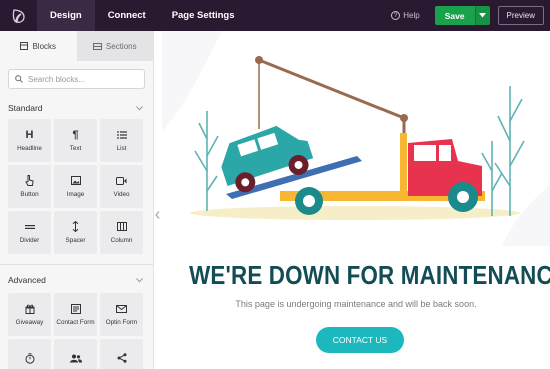  Describe the element at coordinates (360, 340) in the screenshot. I see `contact-us-button: CONTACT US` at that location.